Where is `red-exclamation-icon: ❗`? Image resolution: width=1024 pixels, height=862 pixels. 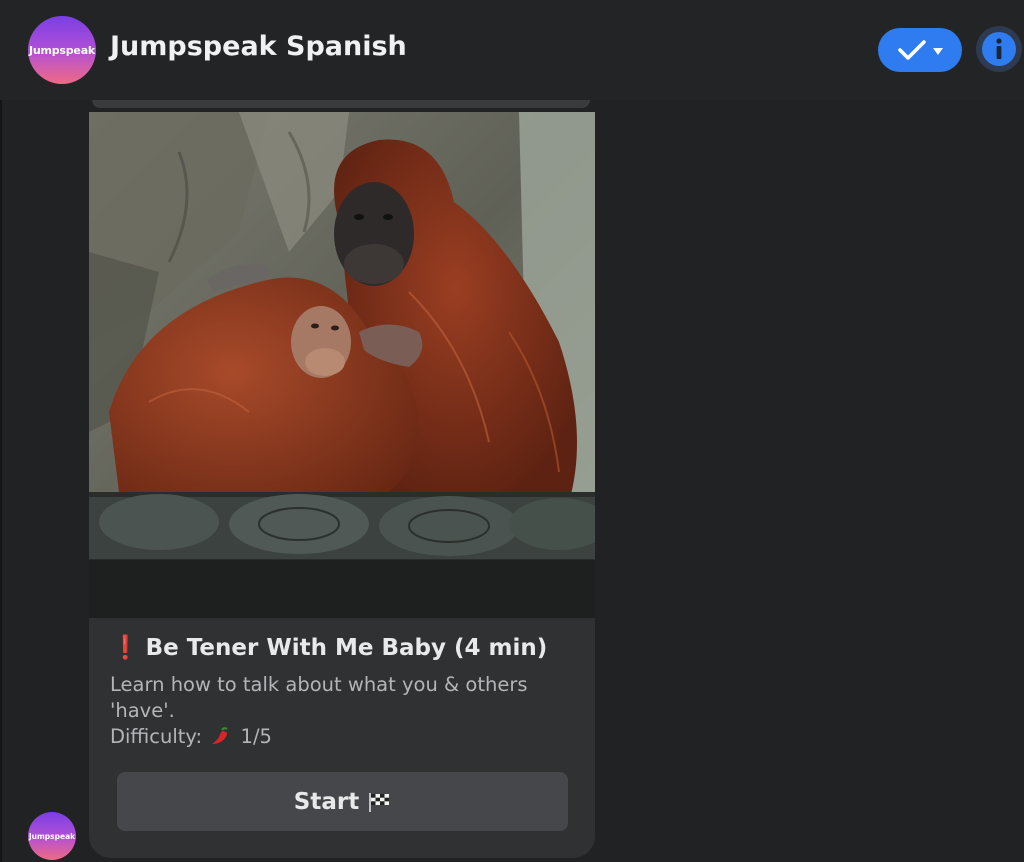
red-exclamation-icon: ❗ is located at coordinates (125, 648).